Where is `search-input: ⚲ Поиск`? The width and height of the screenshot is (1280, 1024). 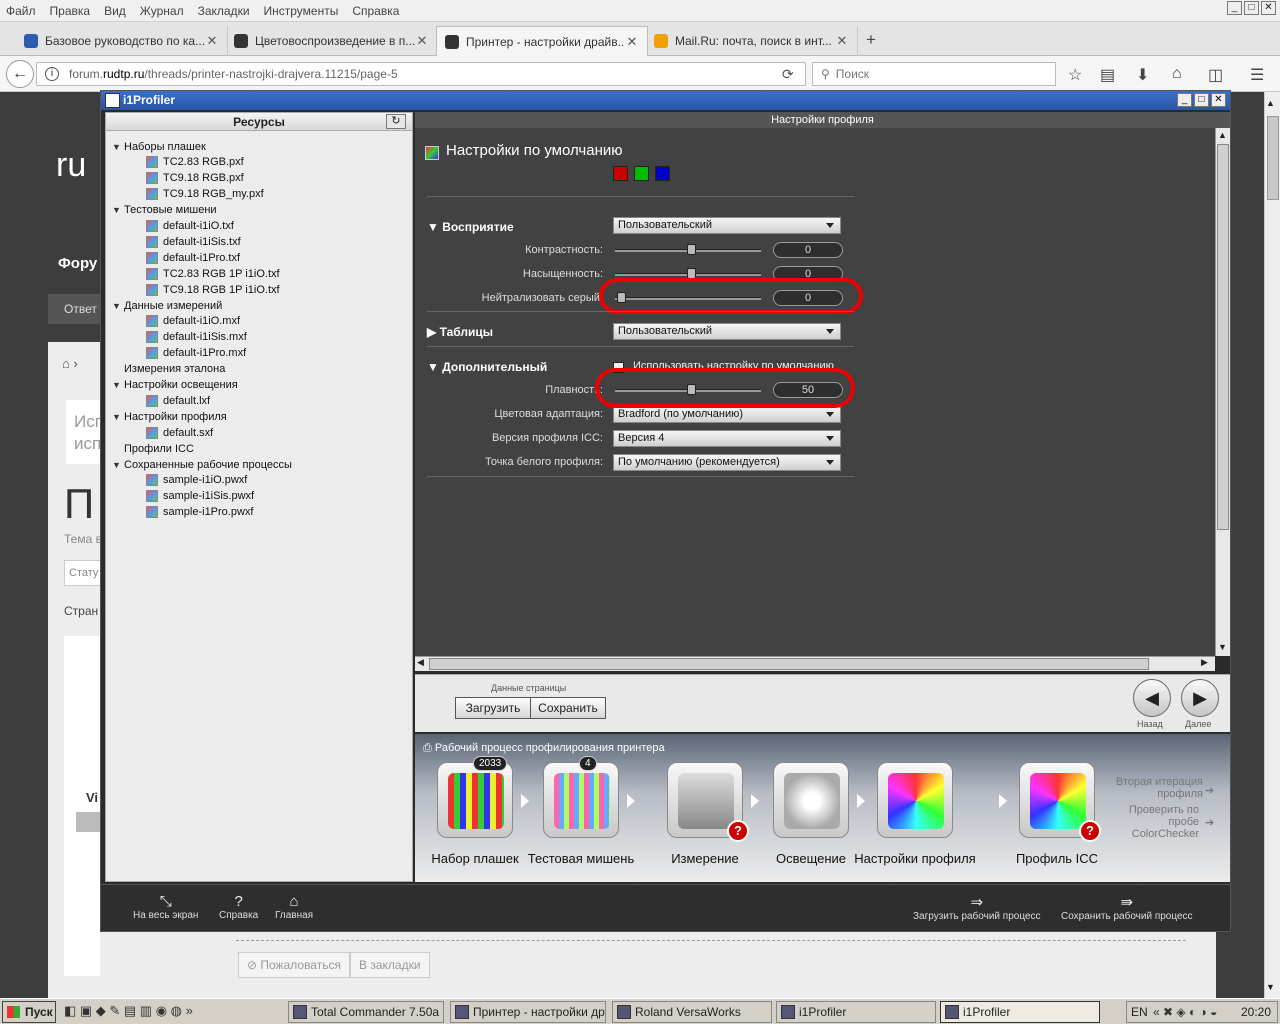 search-input: ⚲ Поиск is located at coordinates (934, 74).